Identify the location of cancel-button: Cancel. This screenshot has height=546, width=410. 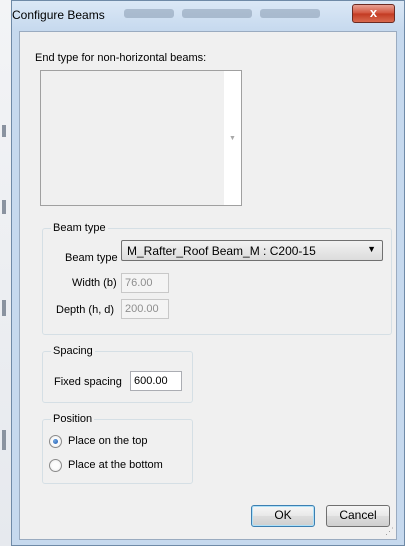
(358, 516).